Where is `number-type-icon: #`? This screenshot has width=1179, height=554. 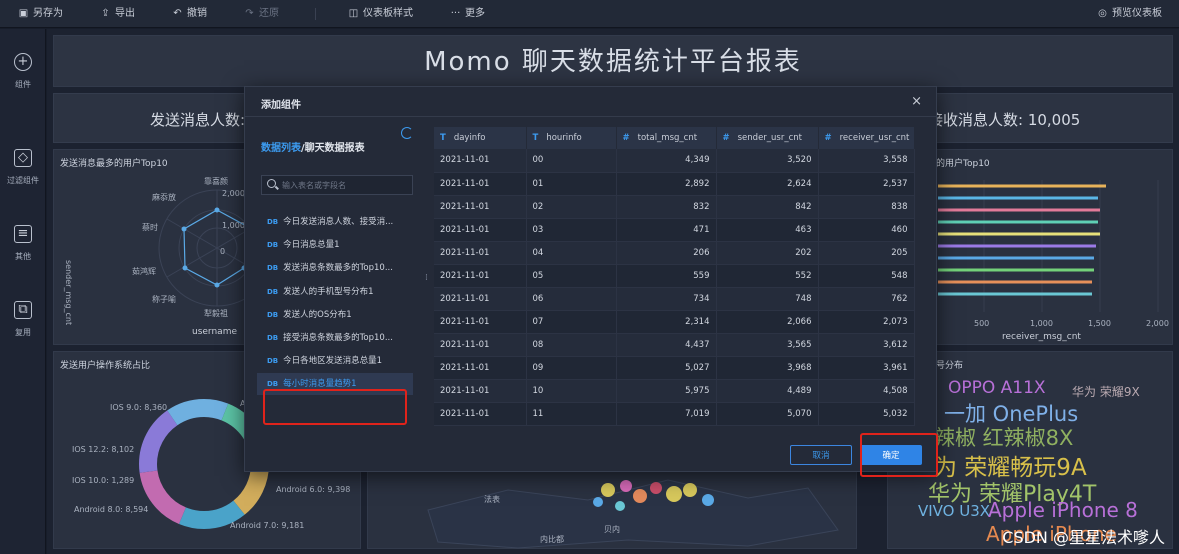
number-type-icon: # is located at coordinates (626, 138).